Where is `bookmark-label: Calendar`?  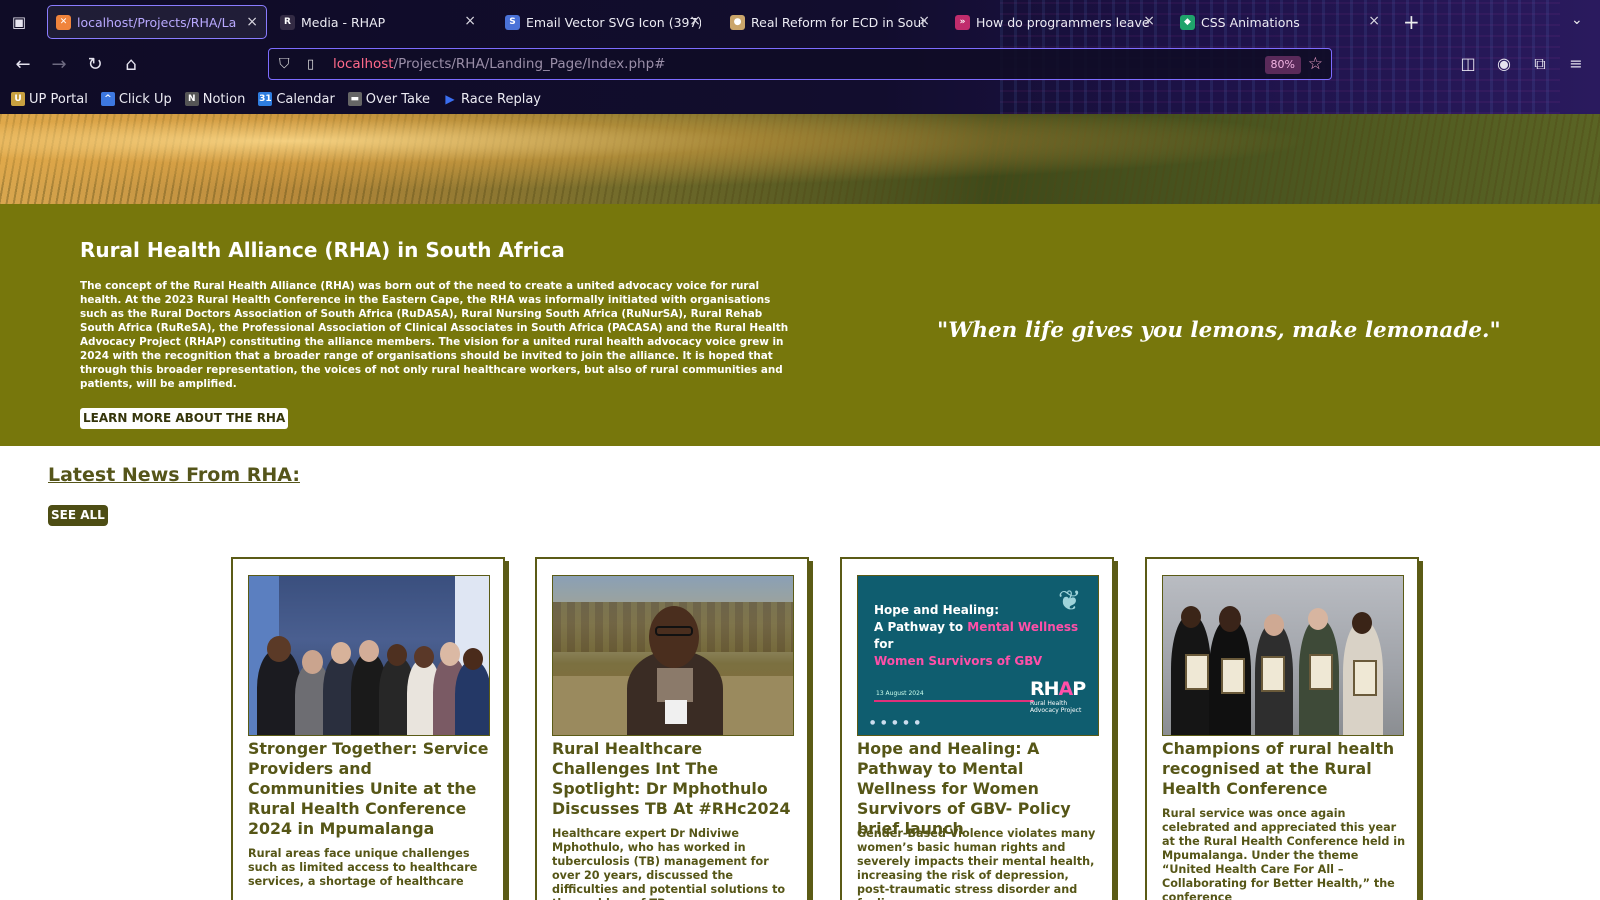
bookmark-label: Calendar is located at coordinates (305, 99).